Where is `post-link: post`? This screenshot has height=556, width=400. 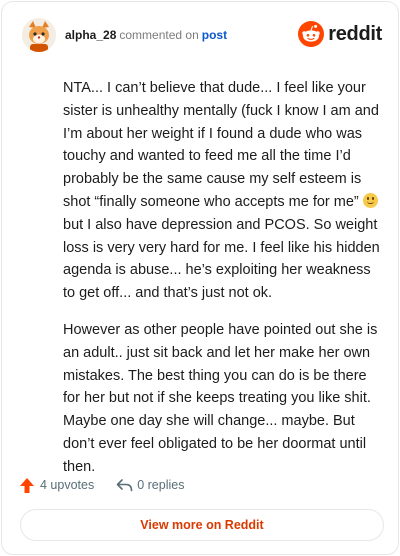
post-link: post is located at coordinates (214, 35).